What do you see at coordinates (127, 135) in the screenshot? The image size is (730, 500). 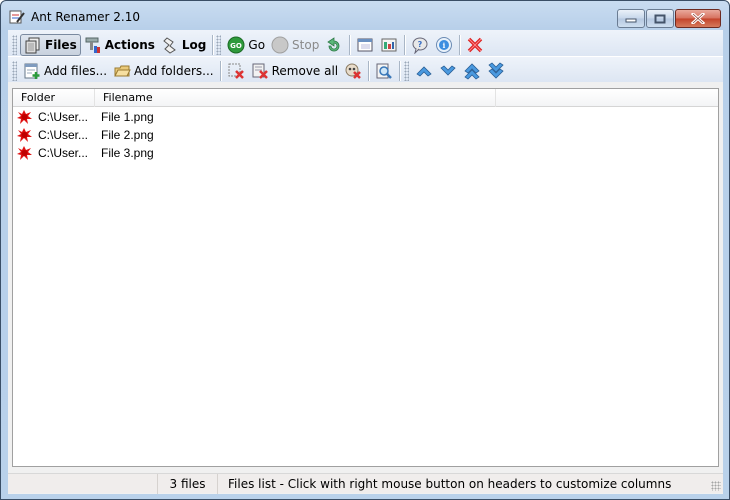 I see `filename-cell: File 2.png` at bounding box center [127, 135].